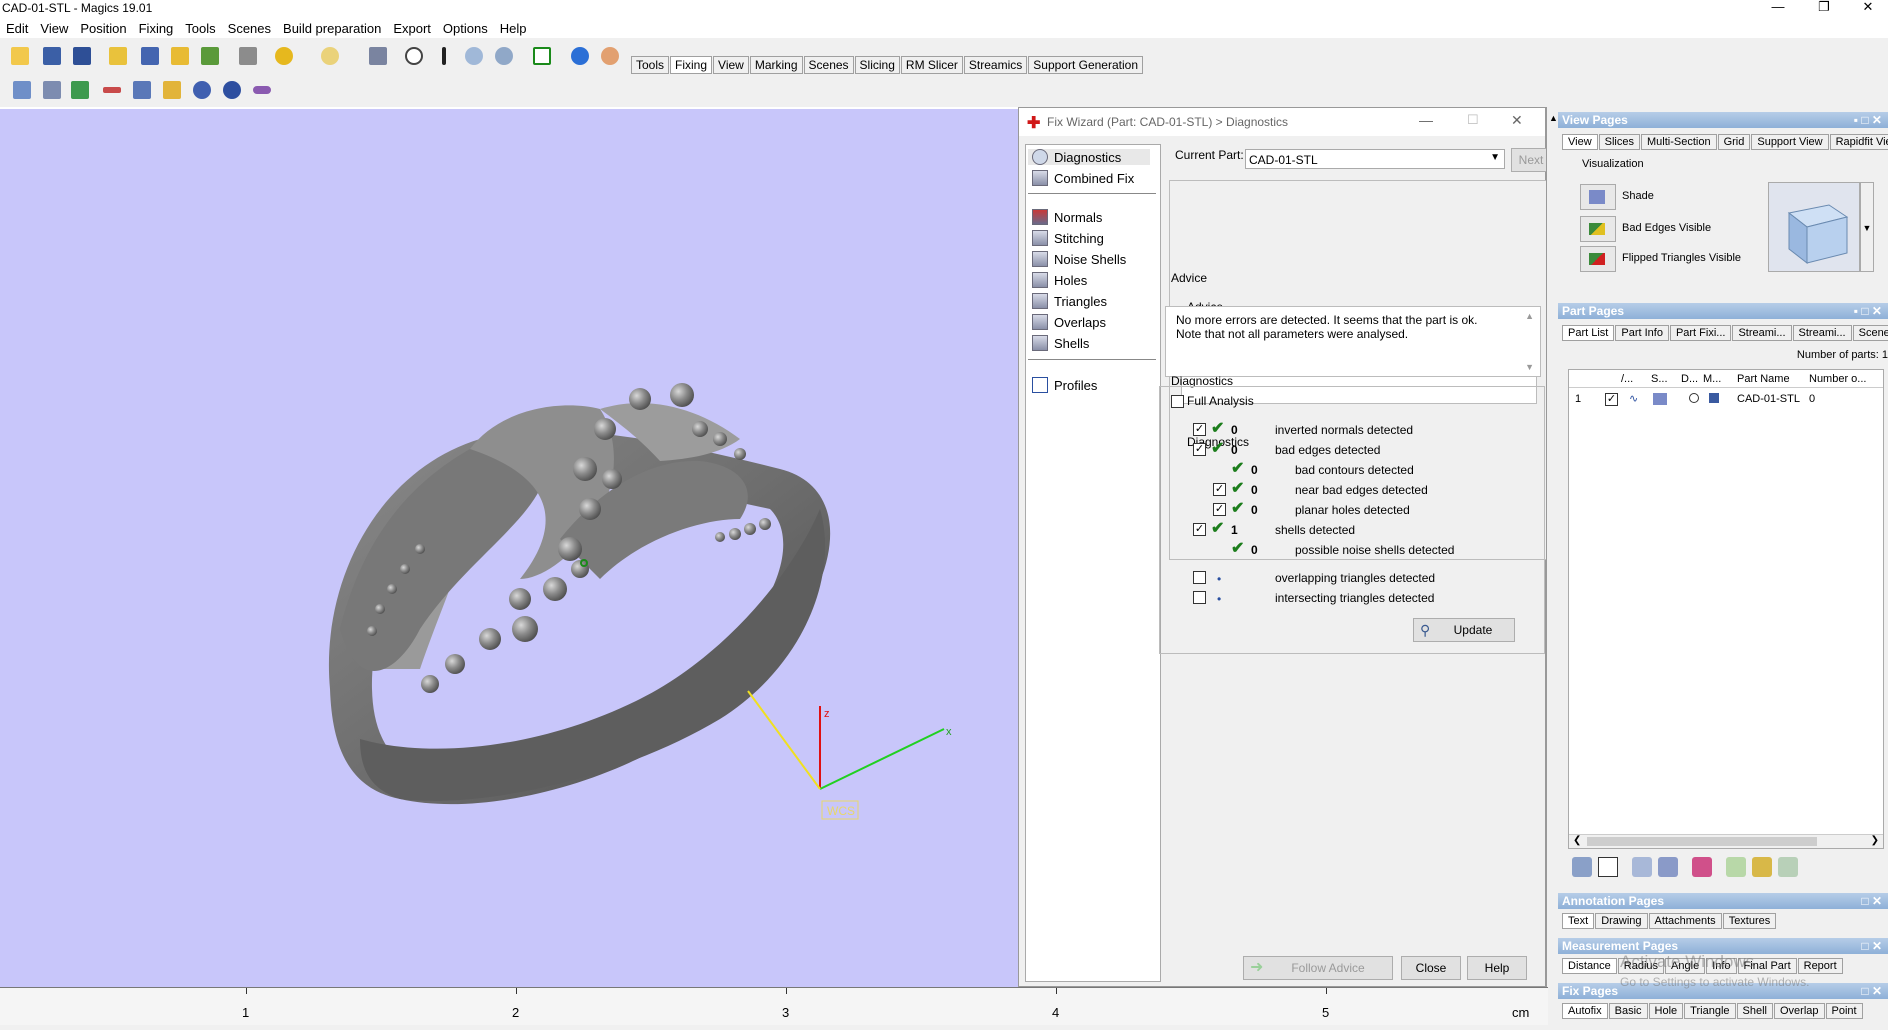 Image resolution: width=1888 pixels, height=1030 pixels. Describe the element at coordinates (1754, 1011) in the screenshot. I see `tab-shell: Shell` at that location.